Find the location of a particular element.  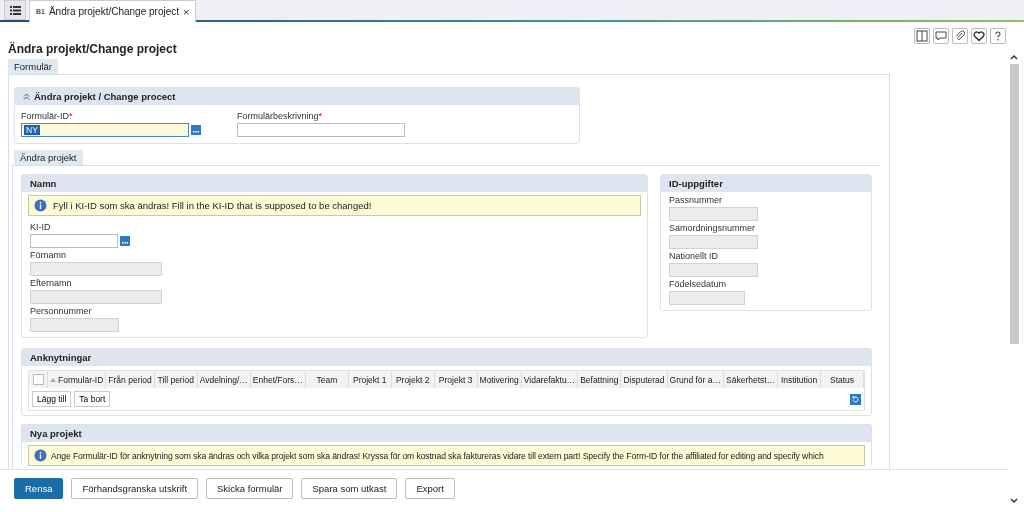

field-label: Efternamn is located at coordinates (51, 283).